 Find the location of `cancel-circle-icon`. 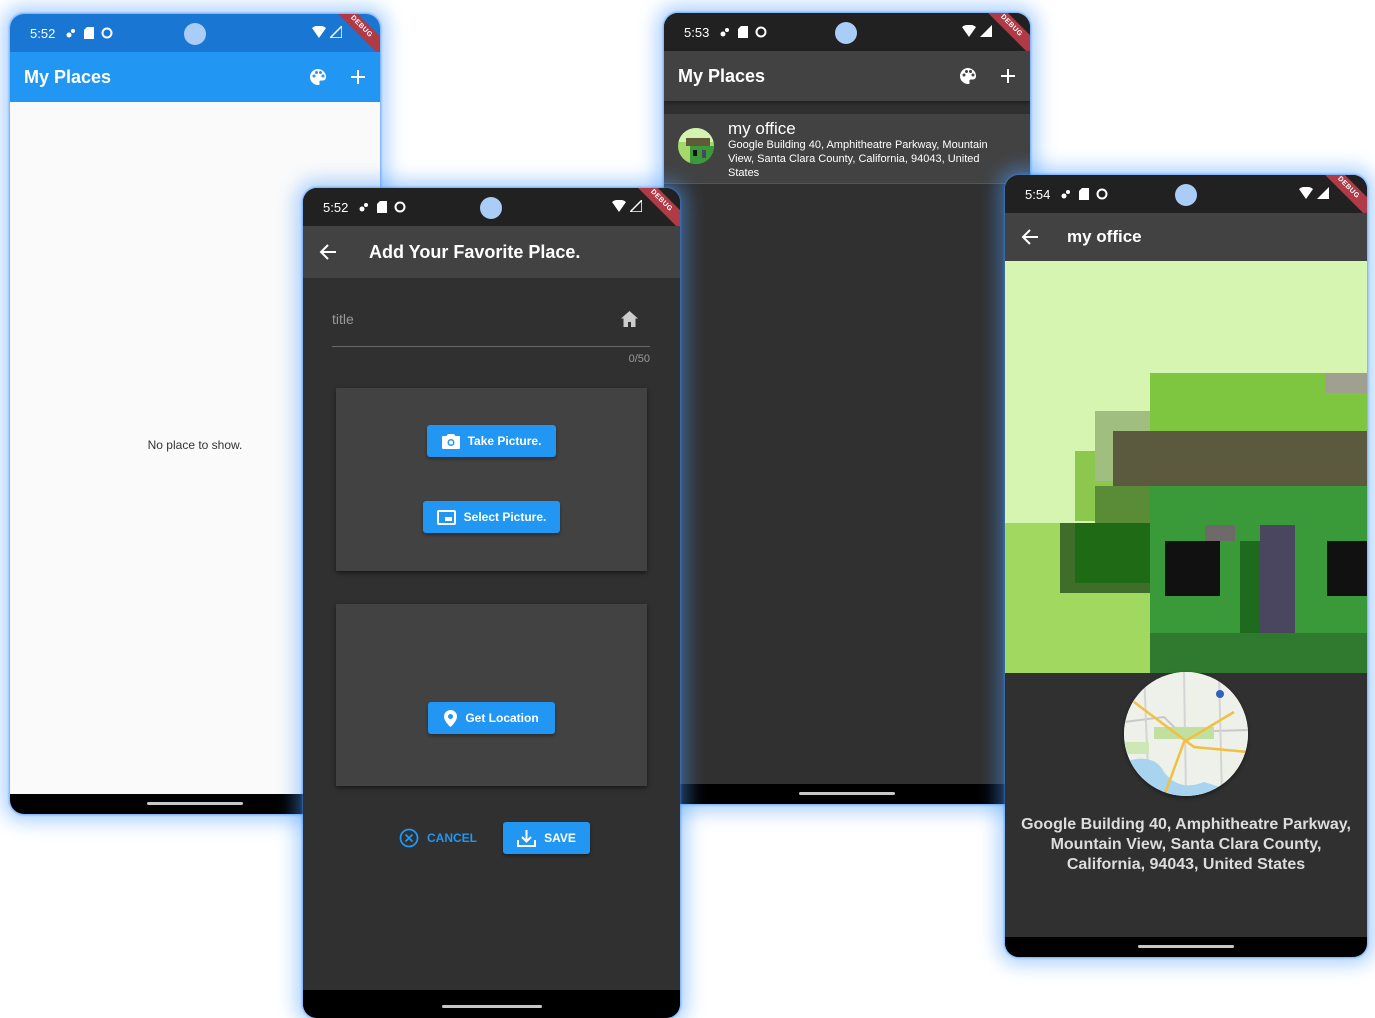

cancel-circle-icon is located at coordinates (409, 838).